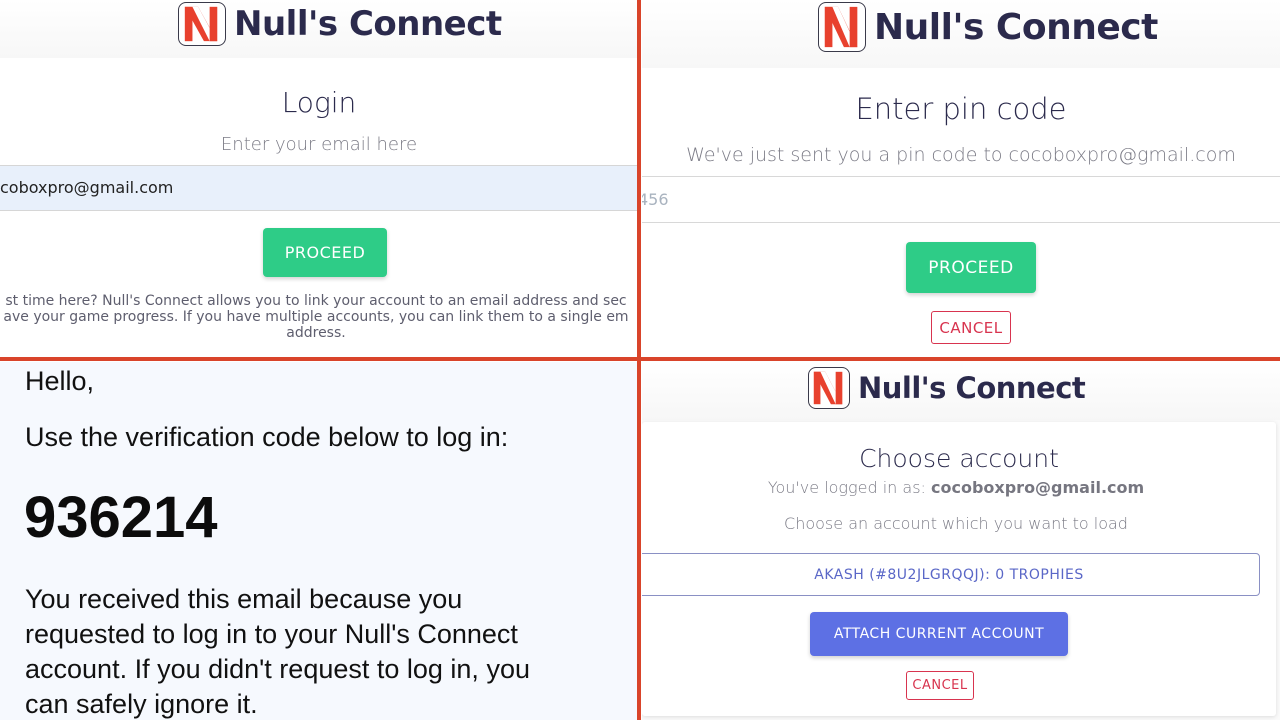  I want to click on logged-in-prefix: You've logged in as:, so click(849, 487).